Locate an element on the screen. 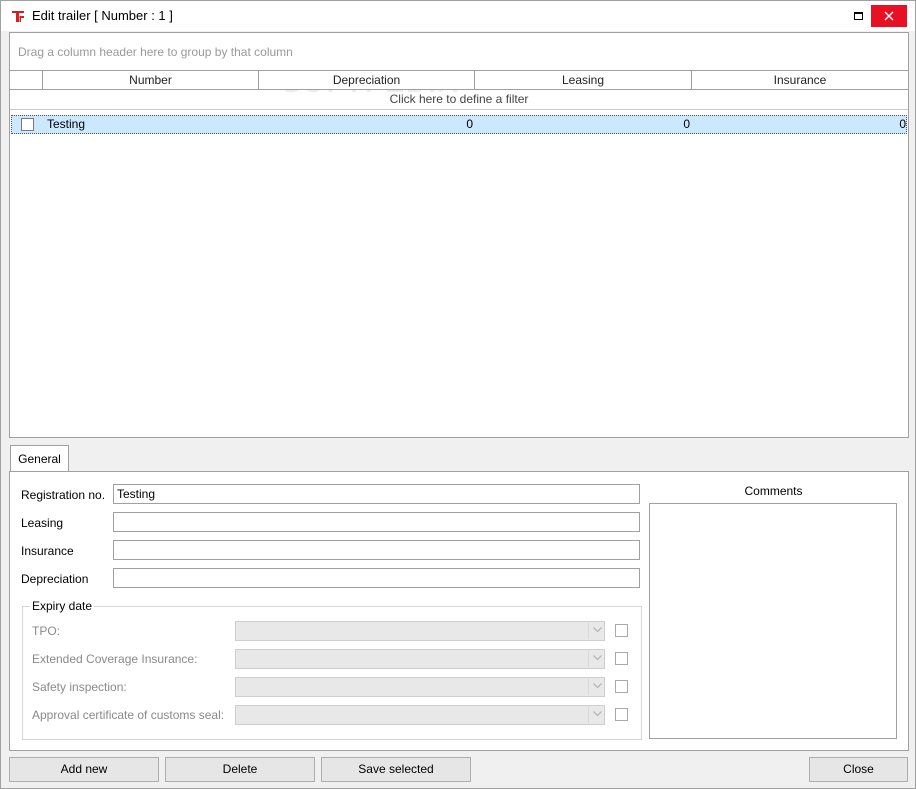 The image size is (916, 789). customs-seal-checkbox is located at coordinates (621, 714).